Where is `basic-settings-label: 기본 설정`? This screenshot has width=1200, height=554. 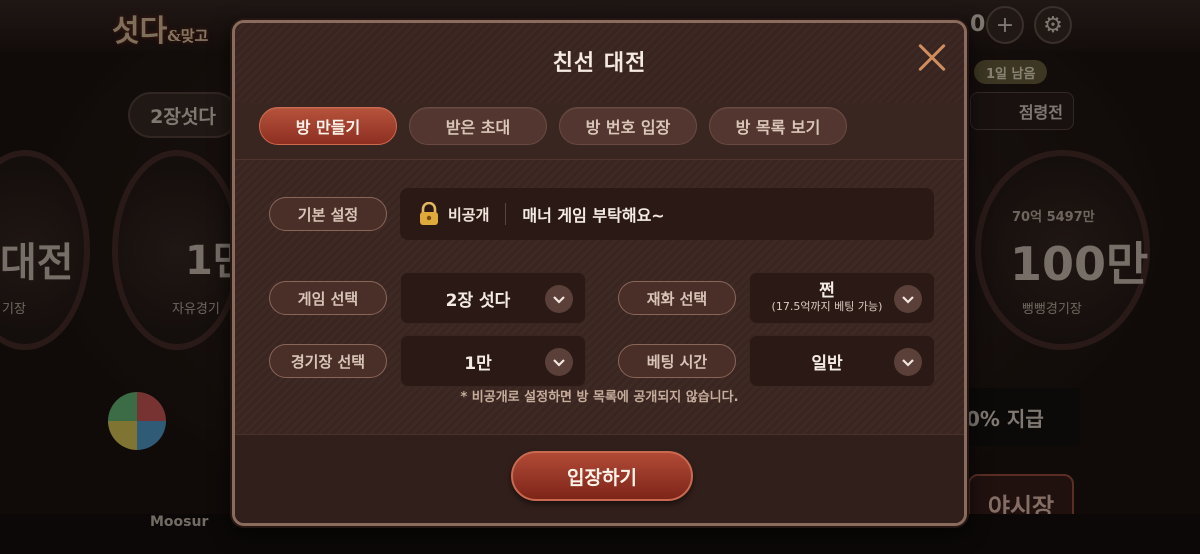
basic-settings-label: 기본 설정 is located at coordinates (328, 214).